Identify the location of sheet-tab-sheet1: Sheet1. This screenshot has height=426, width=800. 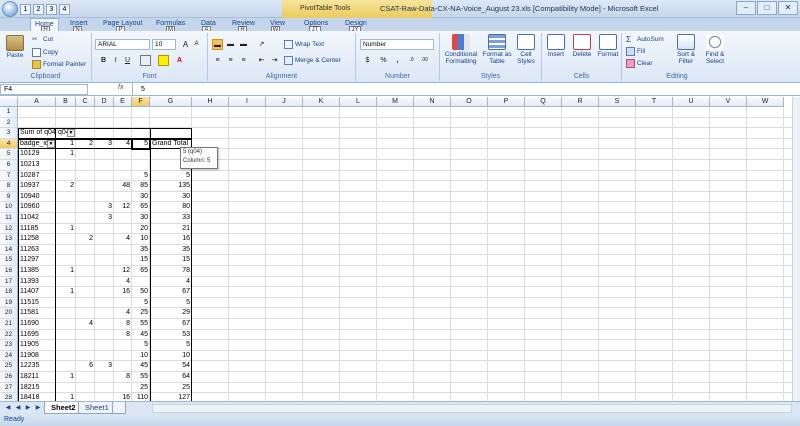
(97, 408).